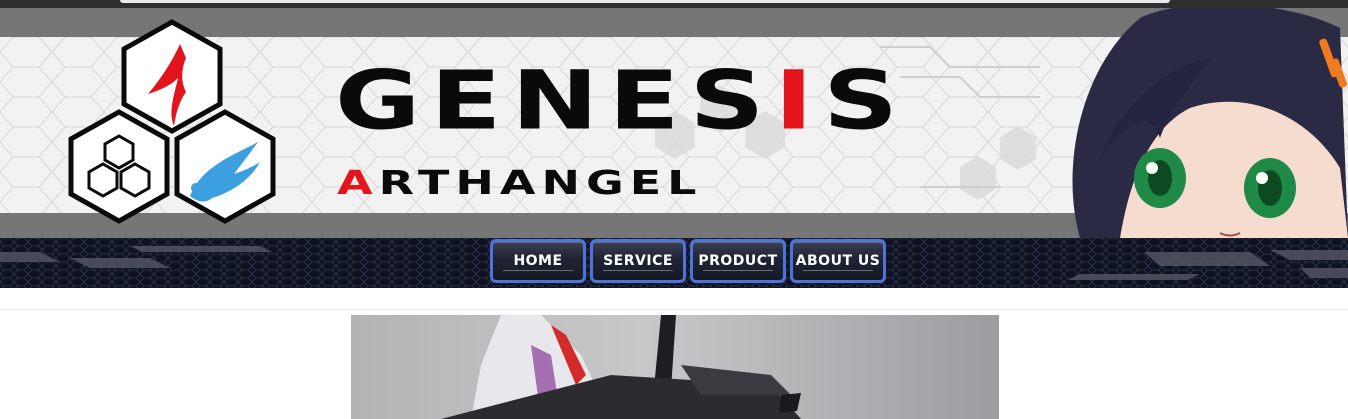  Describe the element at coordinates (865, 100) in the screenshot. I see `site-title-text-end: S` at that location.